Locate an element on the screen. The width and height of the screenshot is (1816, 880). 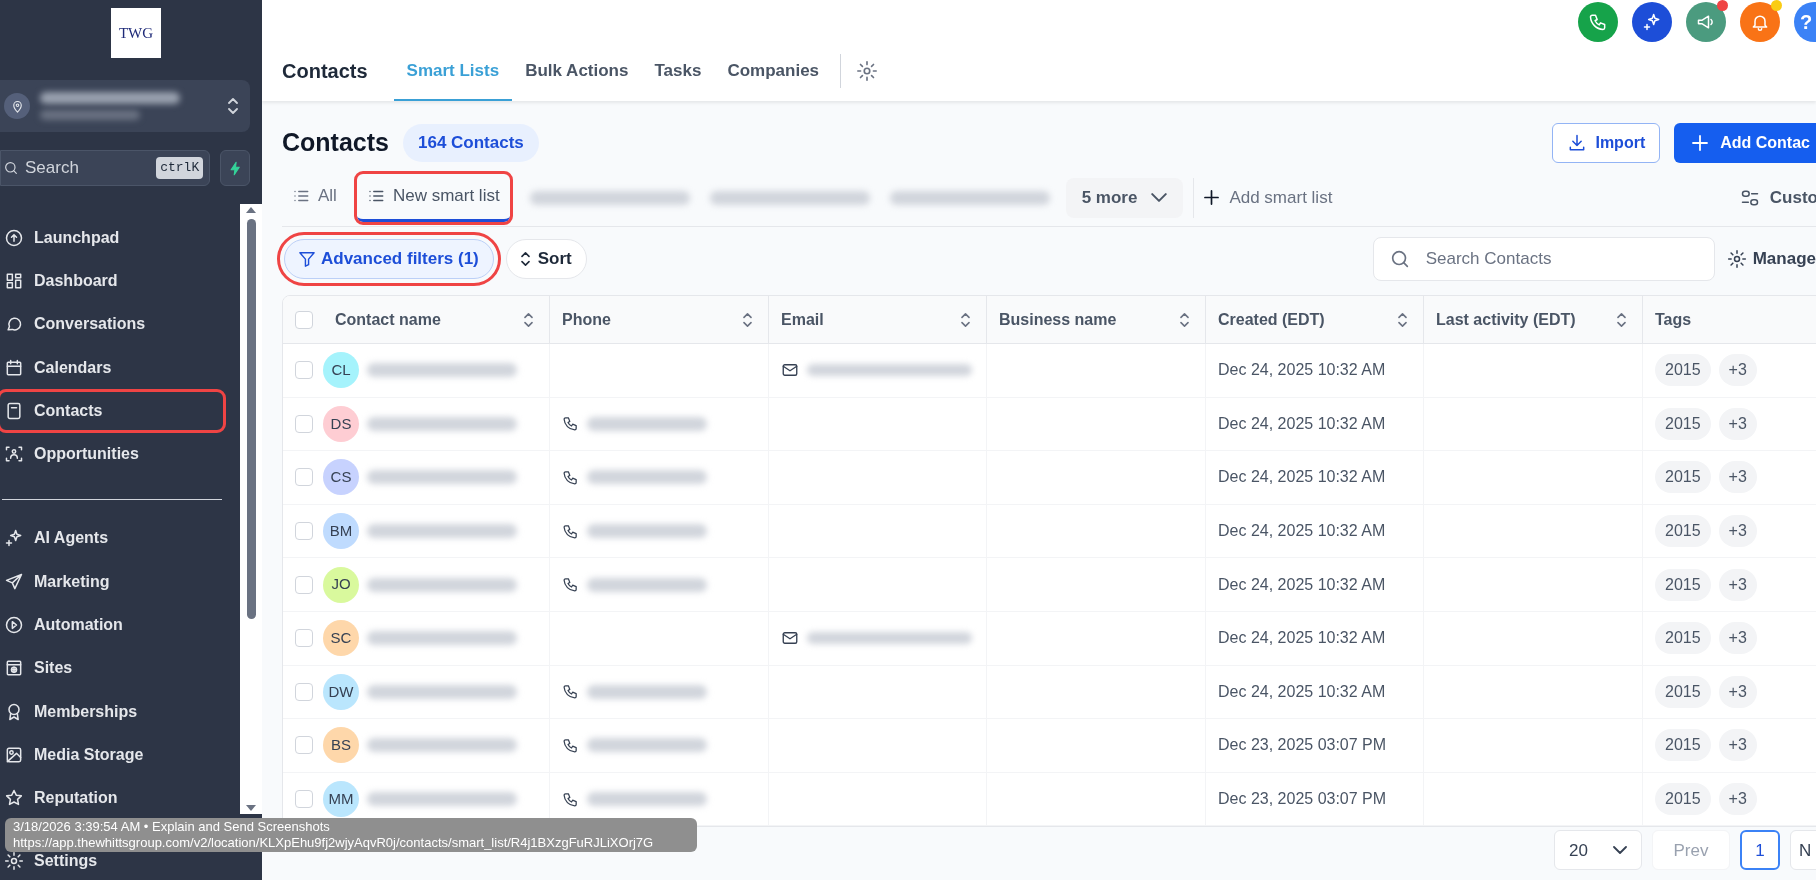
sidebar-item: Opportunities is located at coordinates (111, 454).